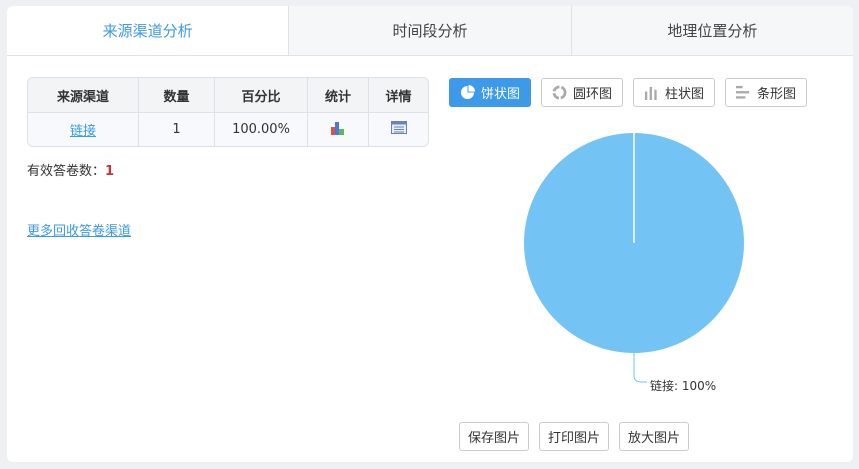  Describe the element at coordinates (337, 95) in the screenshot. I see `col-stats: 统计` at that location.